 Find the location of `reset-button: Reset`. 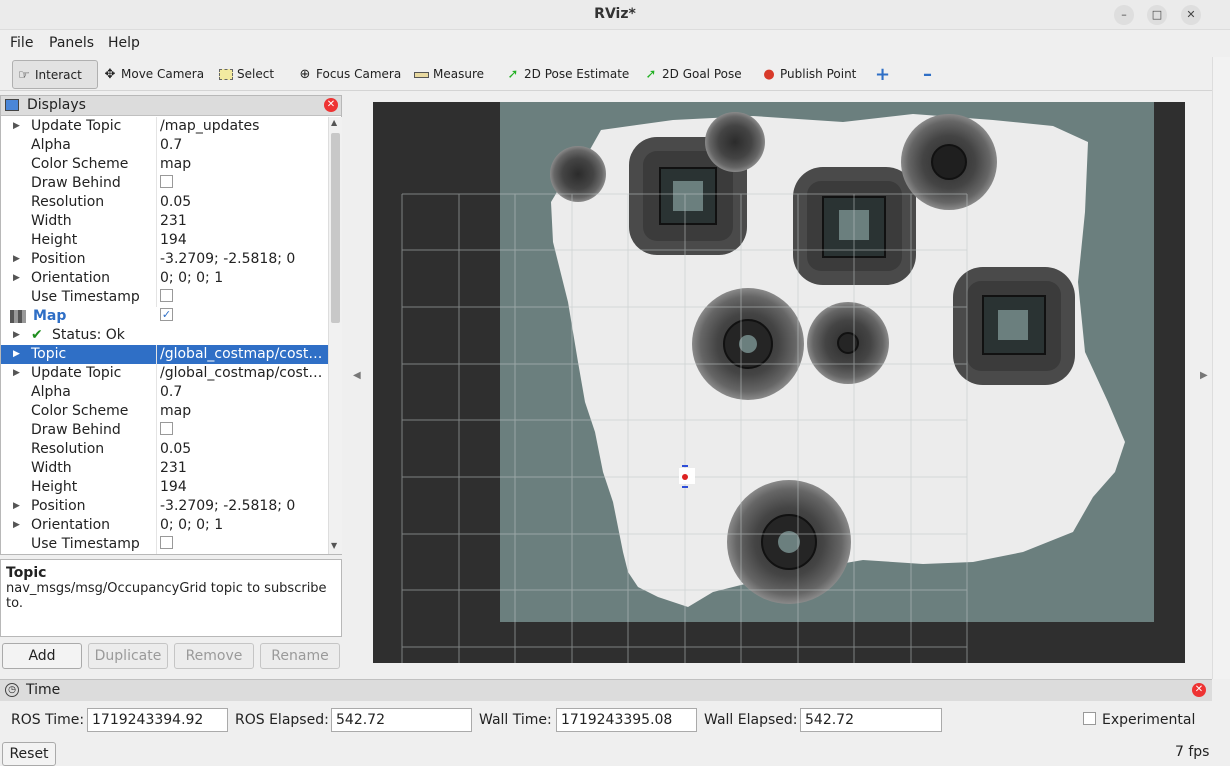

reset-button: Reset is located at coordinates (29, 754).